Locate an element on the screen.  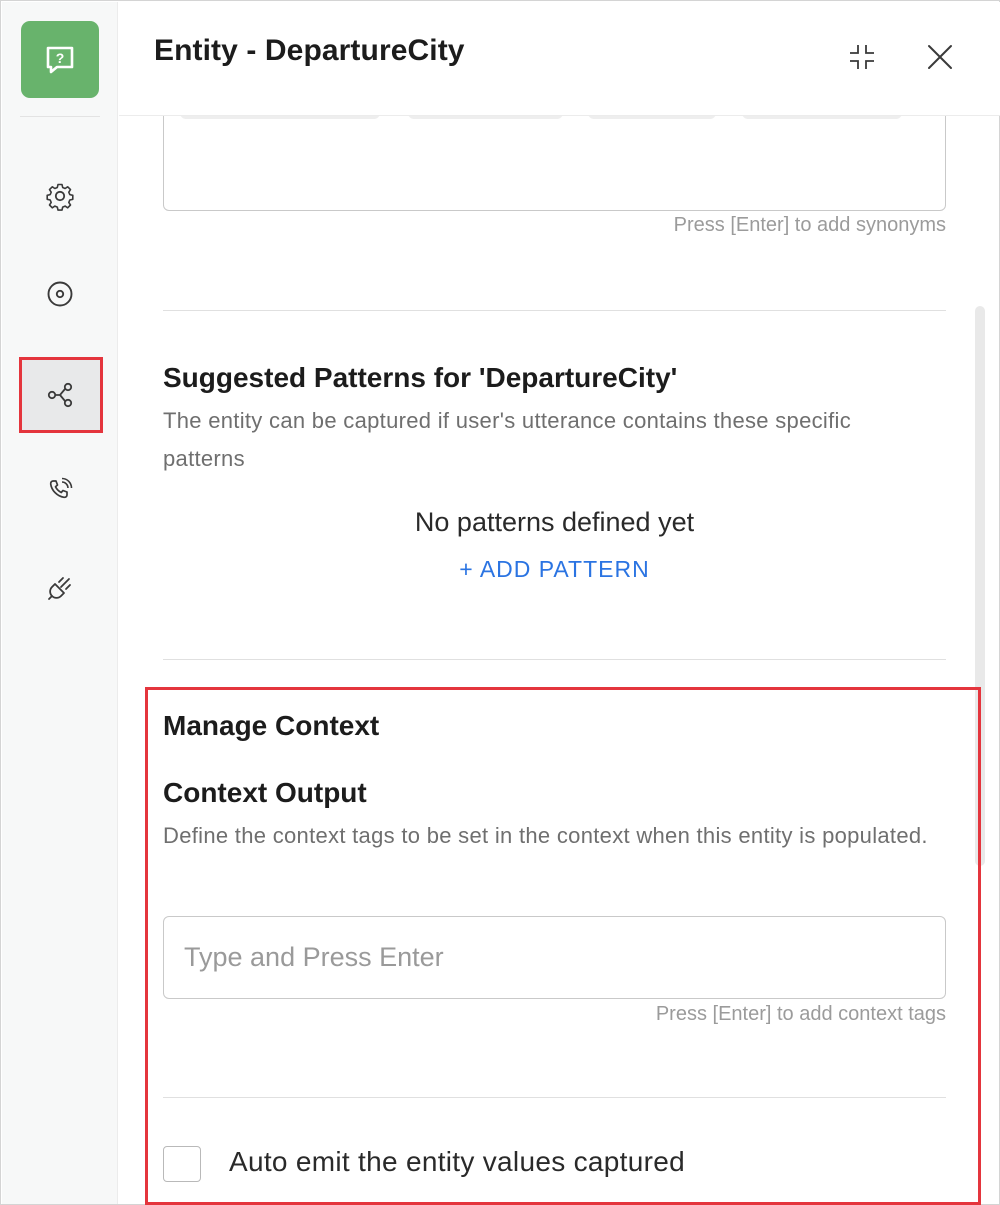
target-circle-icon is located at coordinates (60, 294).